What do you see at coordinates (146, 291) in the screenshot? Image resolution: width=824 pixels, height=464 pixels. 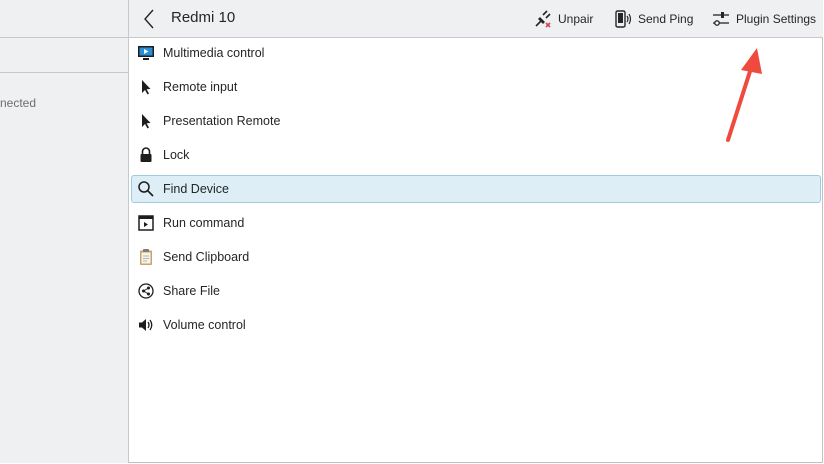 I see `share-icon` at bounding box center [146, 291].